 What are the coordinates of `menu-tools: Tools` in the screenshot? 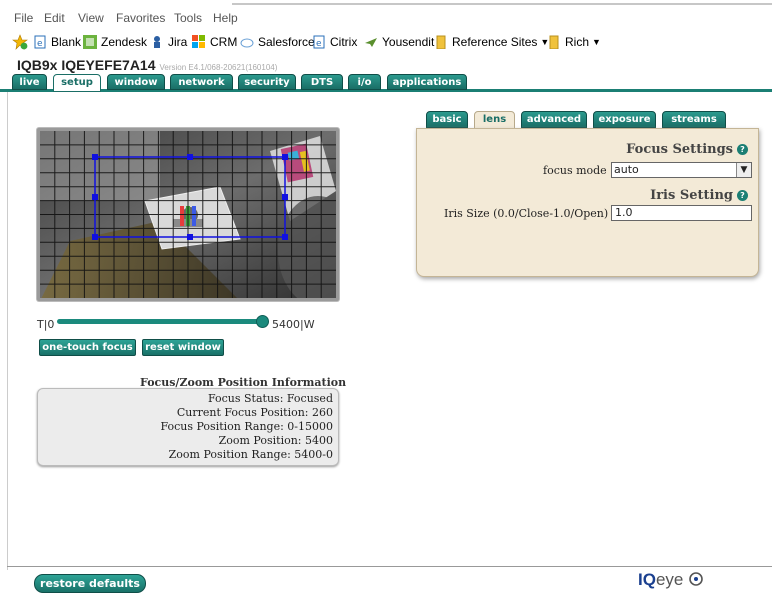 It's located at (188, 18).